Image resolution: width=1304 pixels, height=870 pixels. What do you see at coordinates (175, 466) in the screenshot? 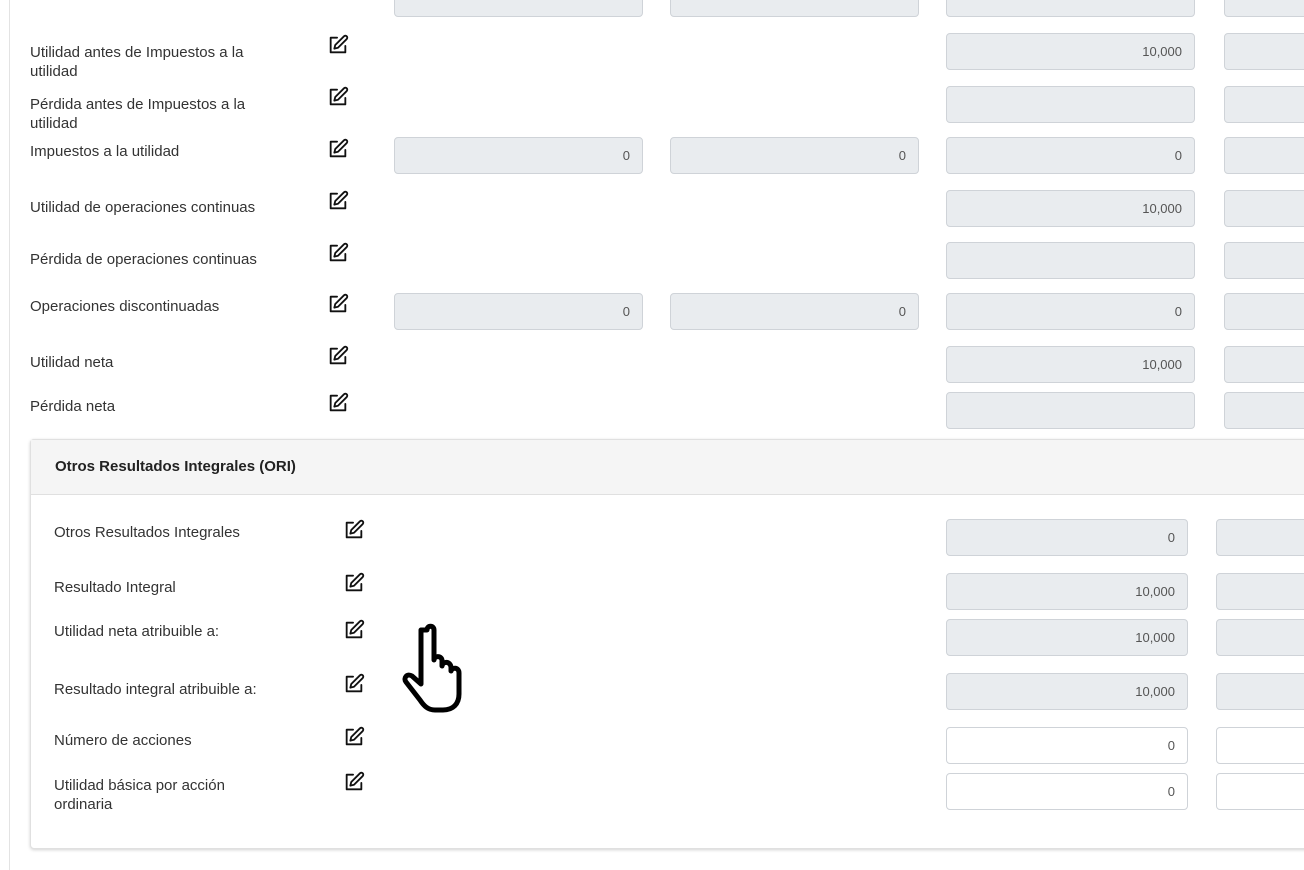
I see `ori-card-title: Otros Resultados Integrales (ORI)` at bounding box center [175, 466].